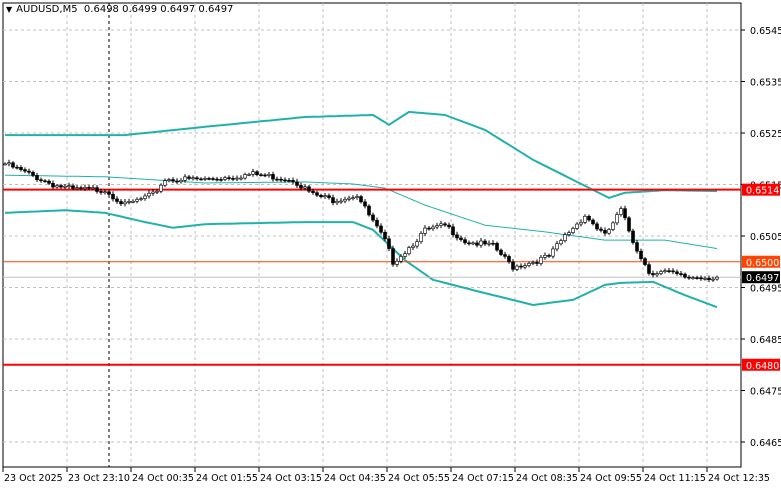 The height and width of the screenshot is (489, 781). I want to click on x-tick-label: 24 Oct 11:15, so click(675, 478).